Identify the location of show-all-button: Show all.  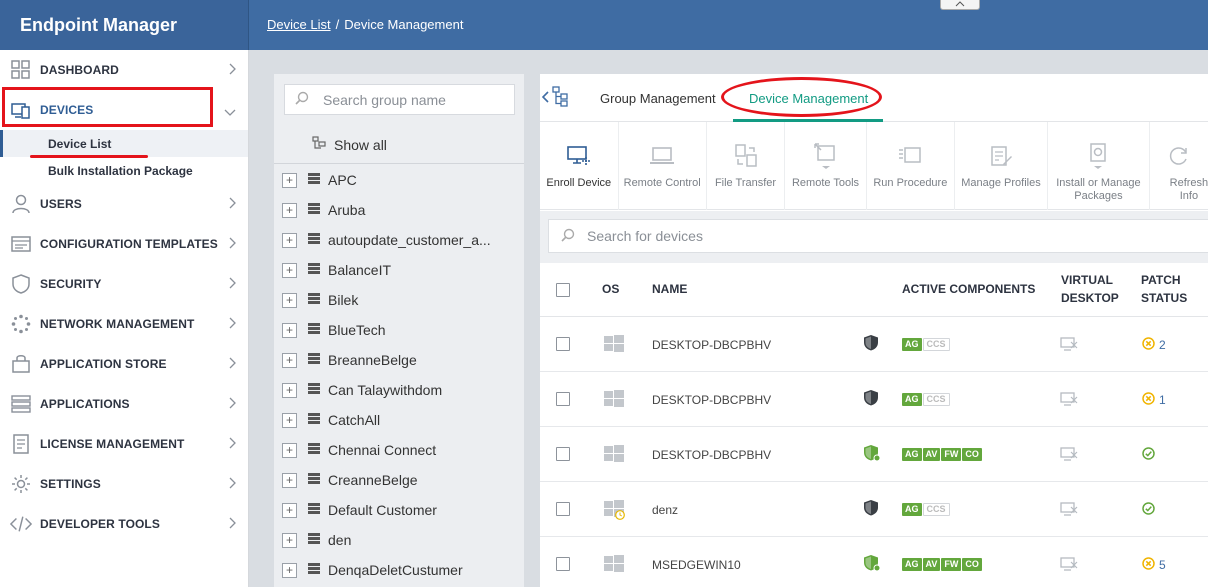
(399, 145).